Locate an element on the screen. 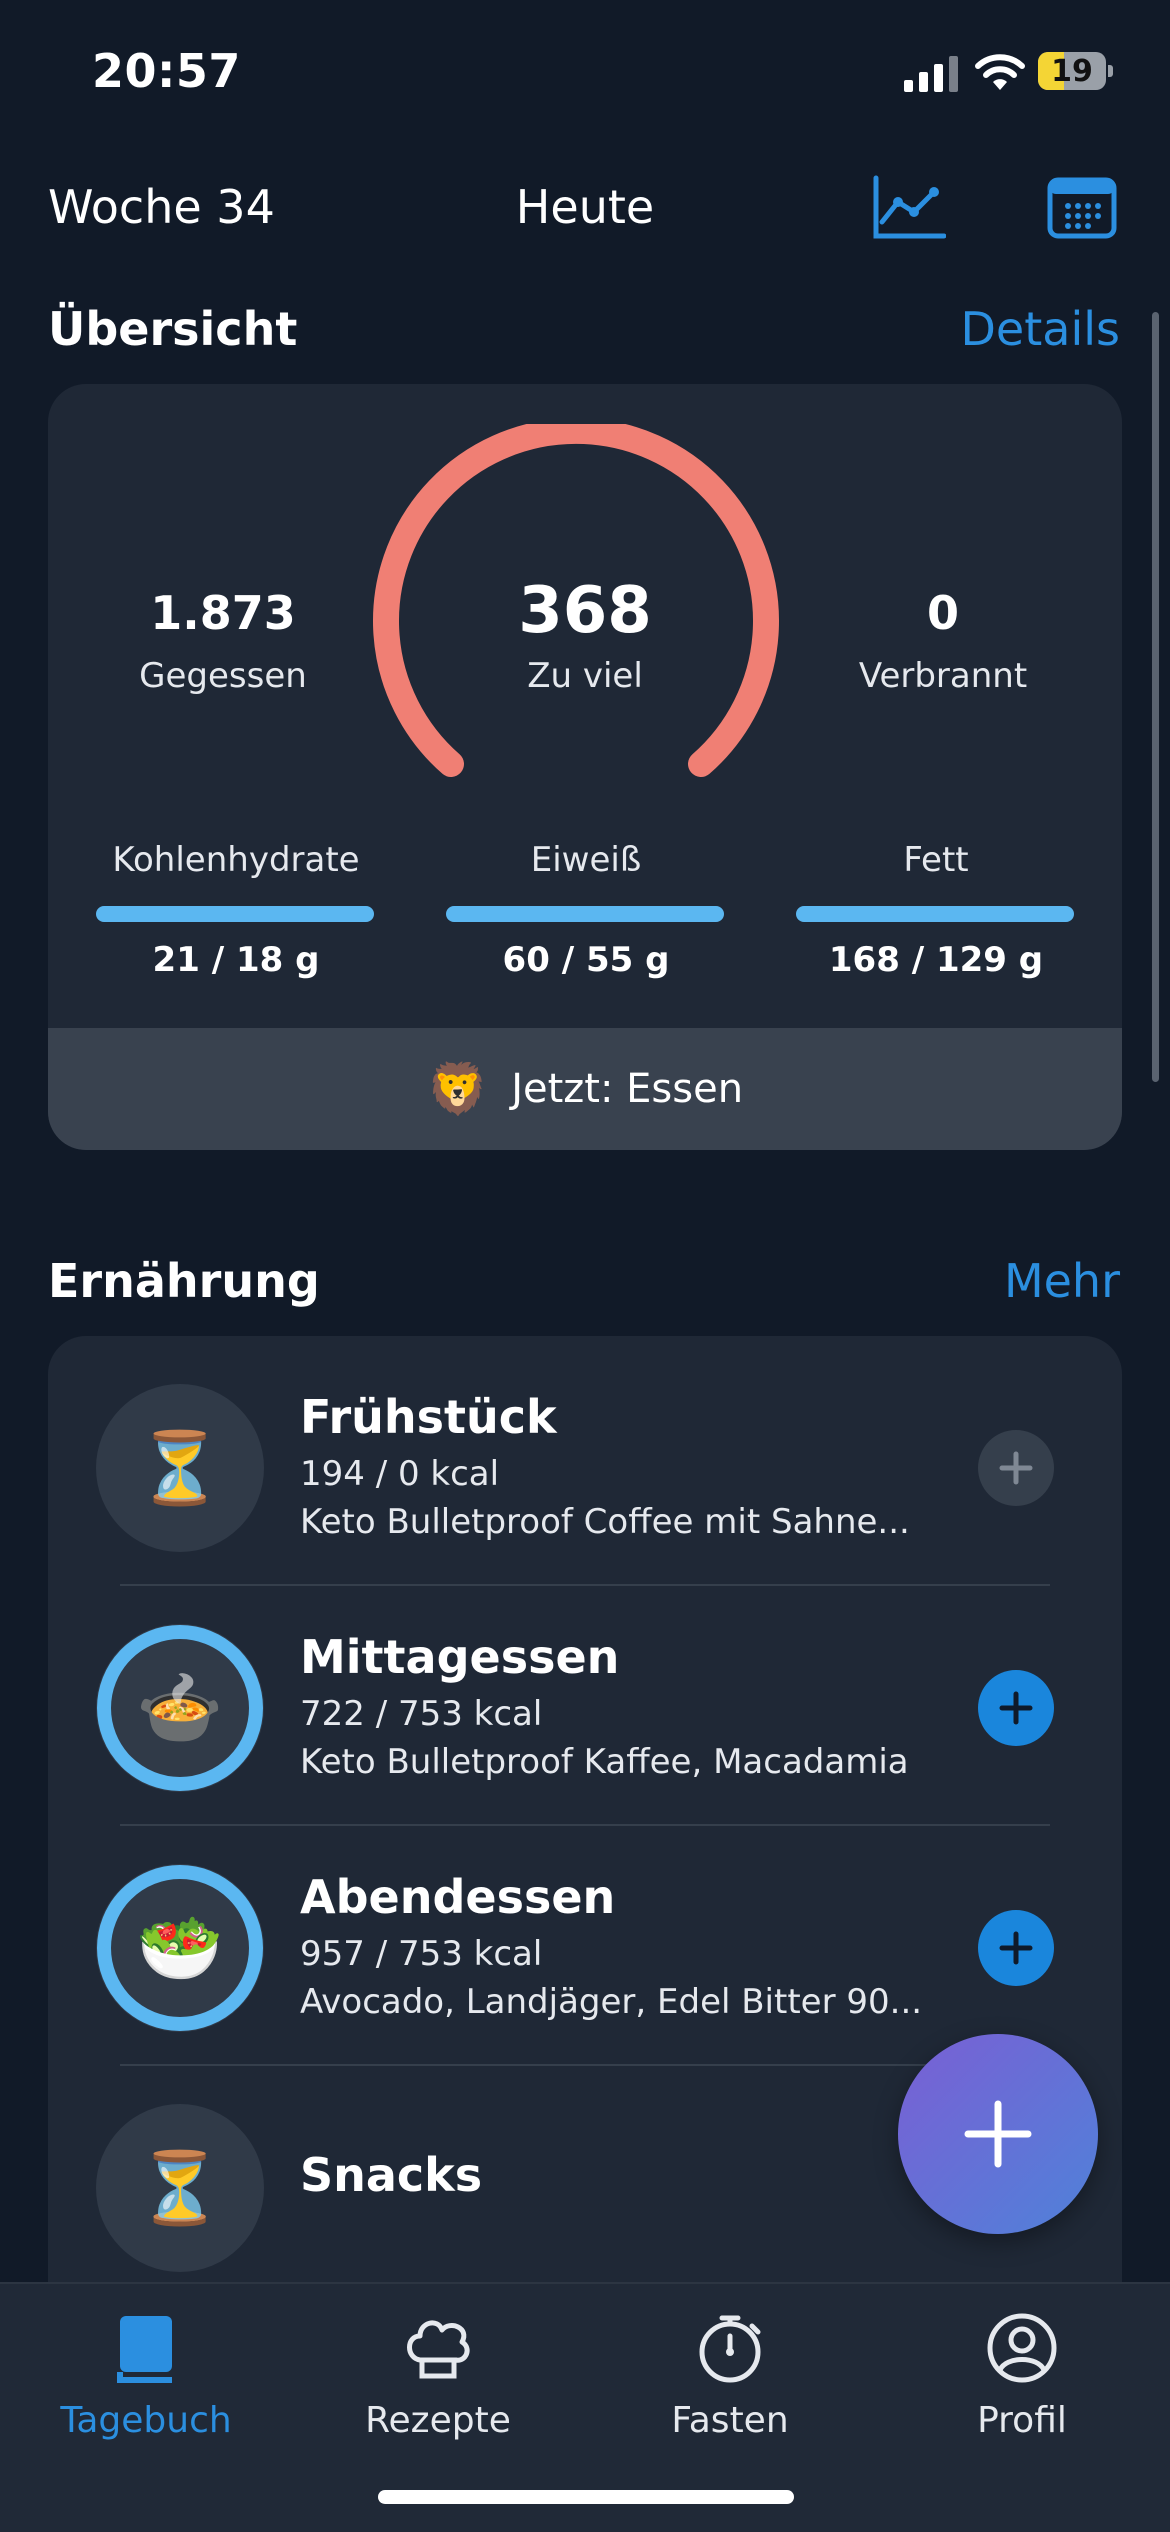  tab-recipes: Rezepte is located at coordinates (438, 2375).